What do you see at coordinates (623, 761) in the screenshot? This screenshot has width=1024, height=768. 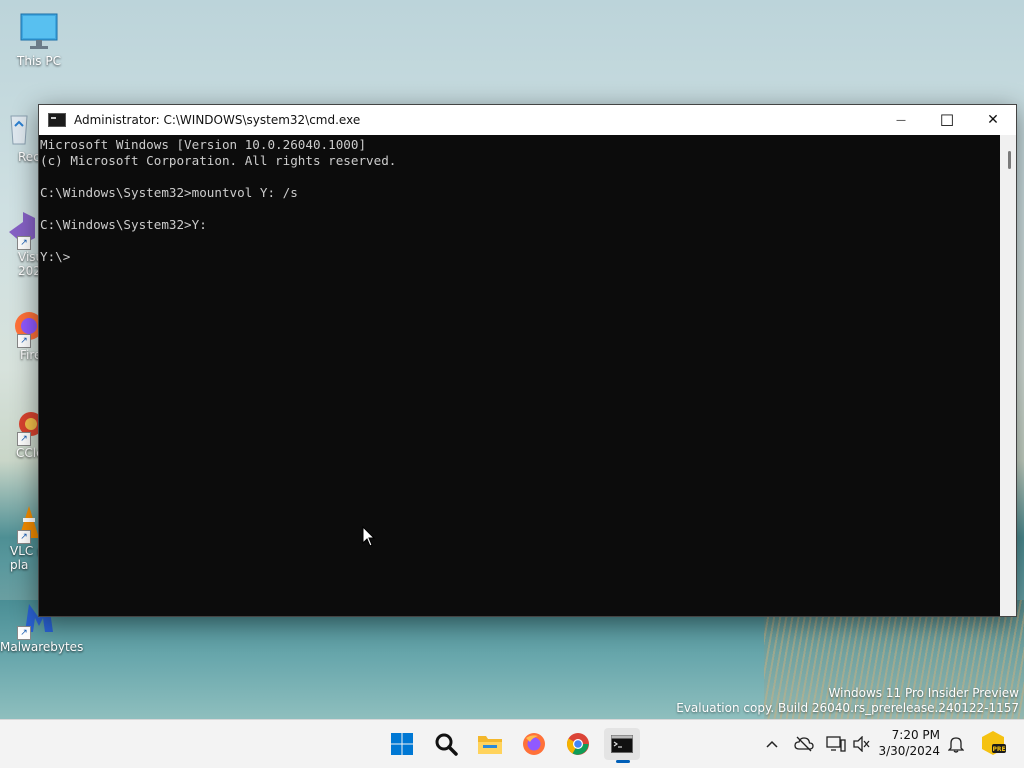 I see `active-app-indicator` at bounding box center [623, 761].